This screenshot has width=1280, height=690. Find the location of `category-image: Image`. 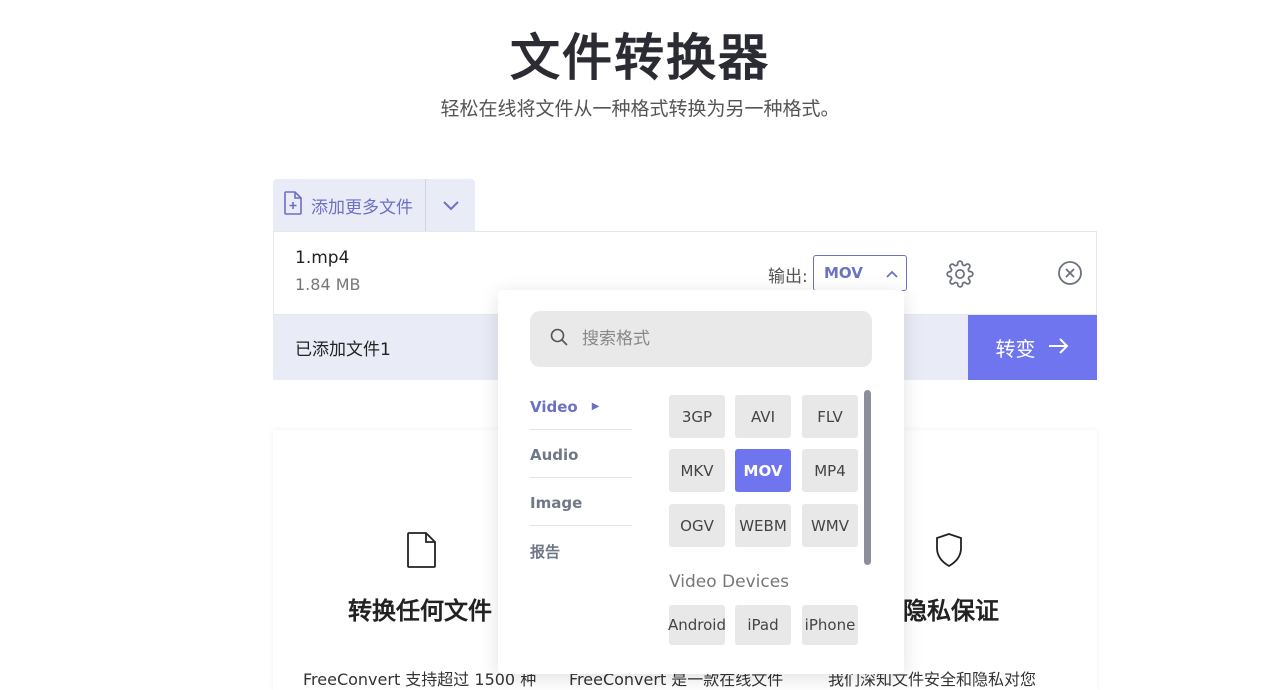

category-image: Image is located at coordinates (581, 503).